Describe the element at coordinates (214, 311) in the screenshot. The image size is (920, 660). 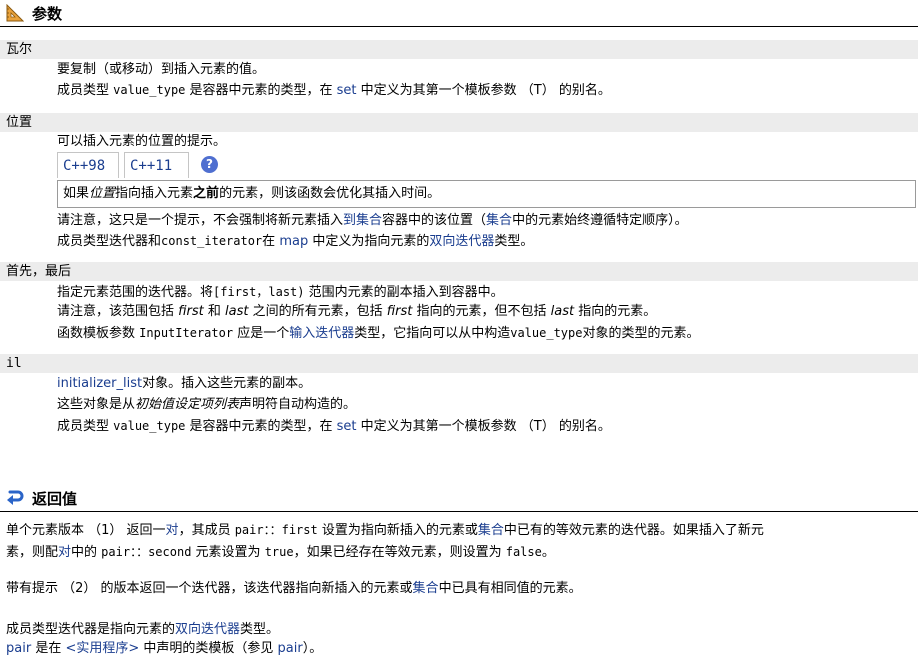
I see `text: 和` at that location.